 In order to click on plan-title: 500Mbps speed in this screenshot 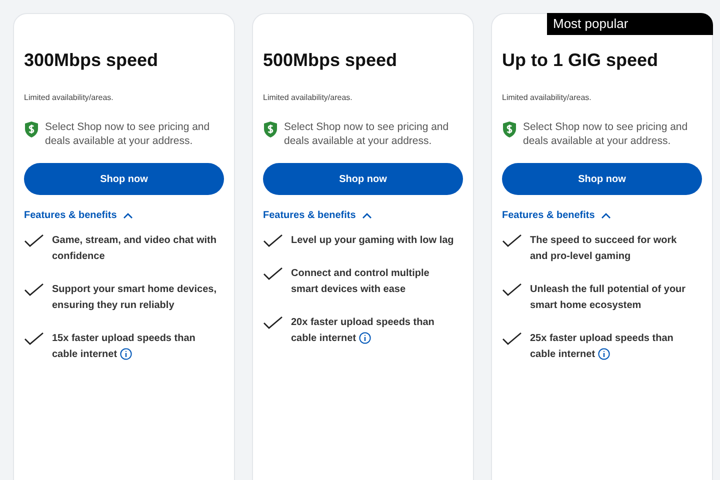, I will do `click(330, 60)`.